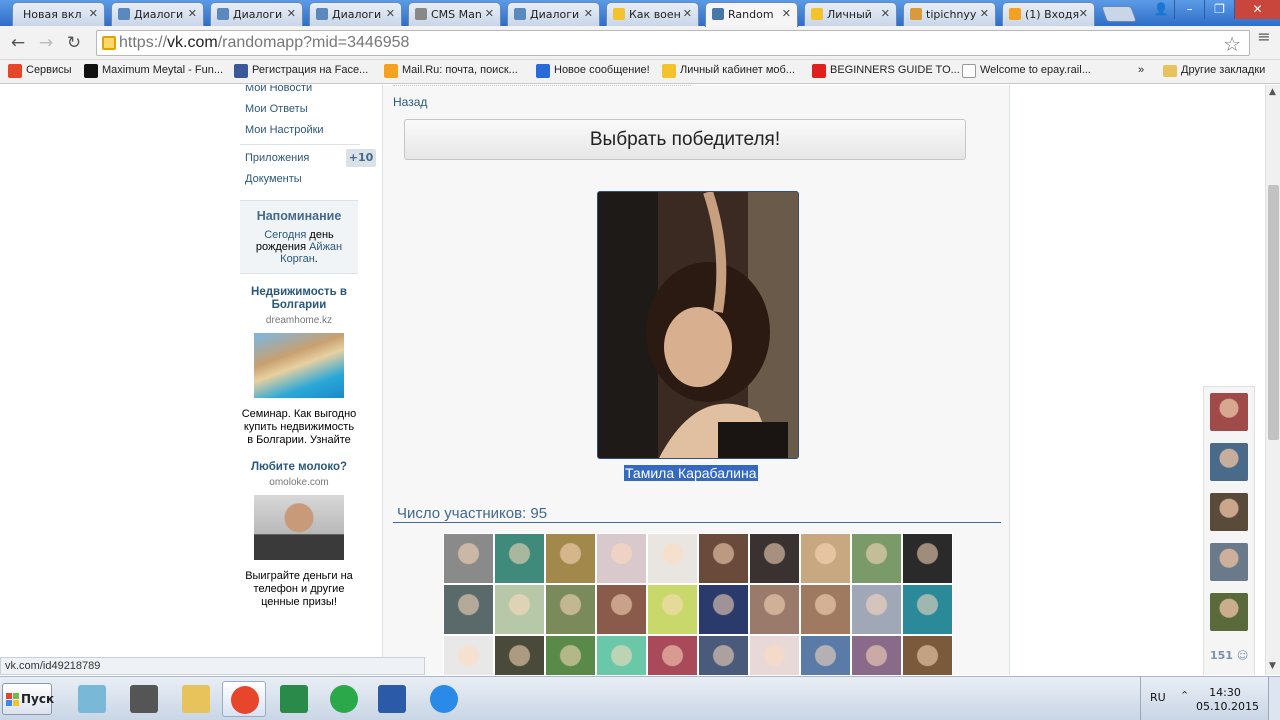  What do you see at coordinates (299, 299) in the screenshot?
I see `ad-title: Недвижимость в Болгарии` at bounding box center [299, 299].